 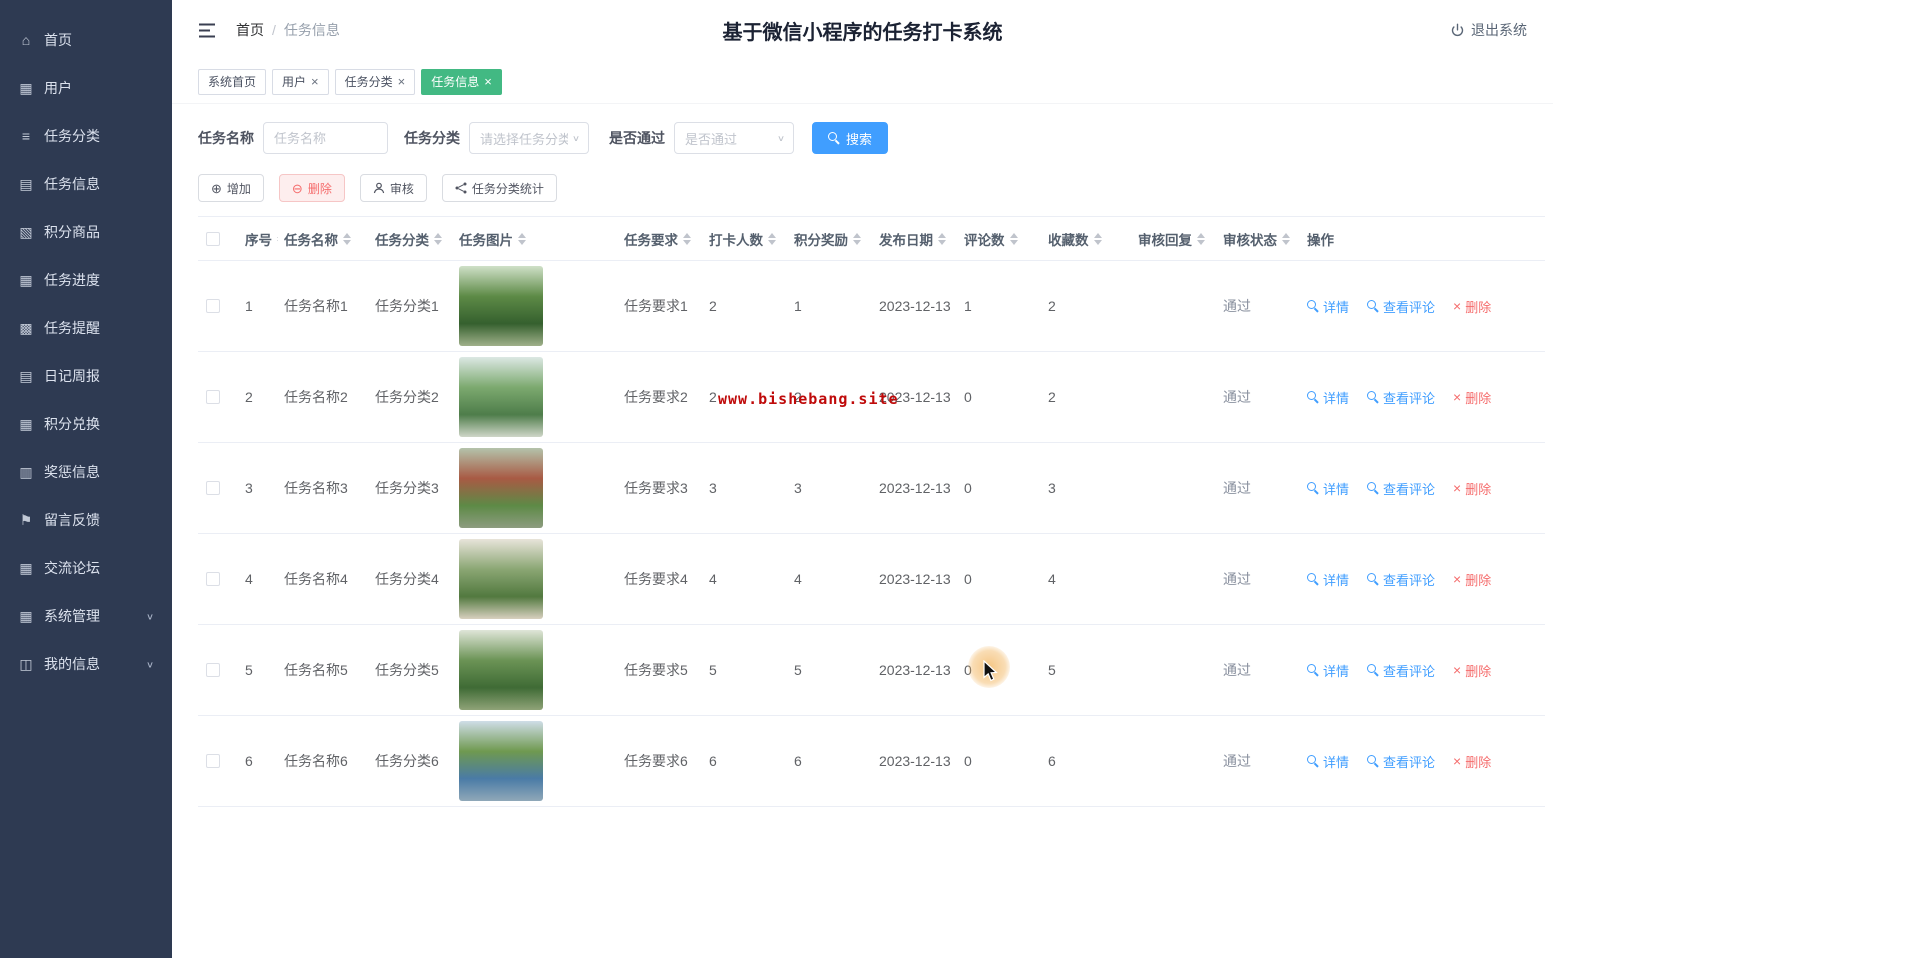 I want to click on tab-task-info: 任务信息 ×, so click(x=461, y=81).